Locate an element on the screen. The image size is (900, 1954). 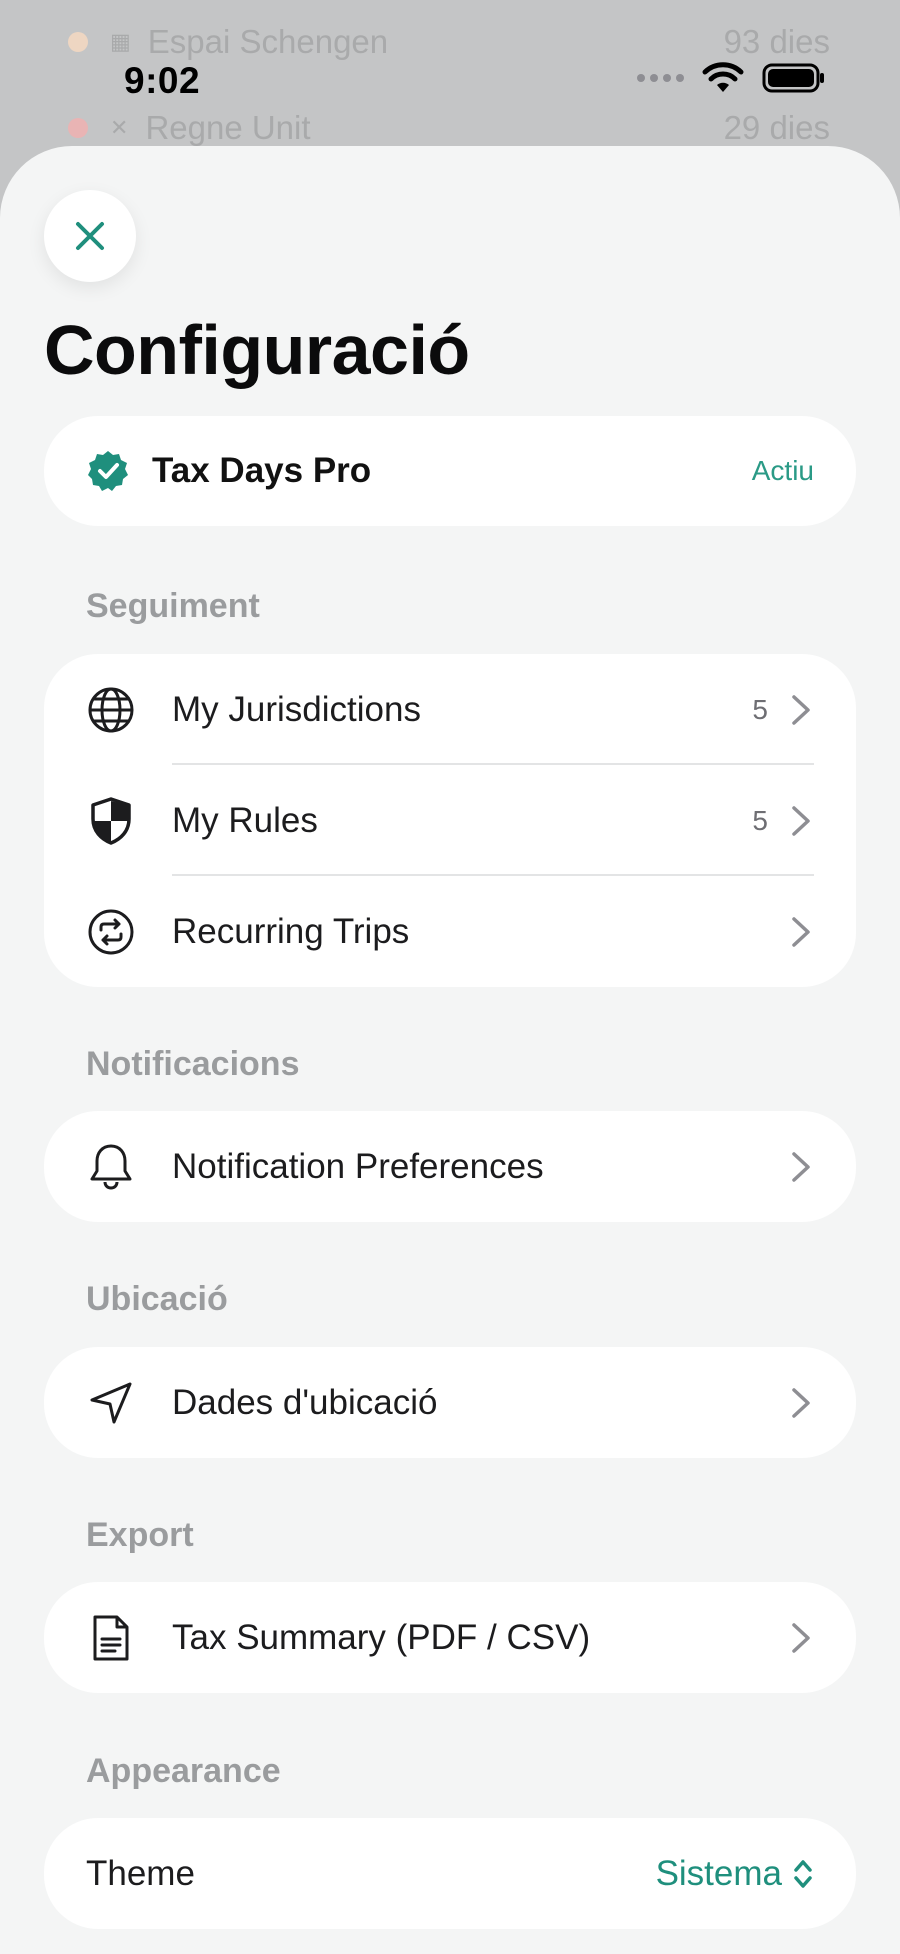
location-arrow-icon is located at coordinates (111, 1403).